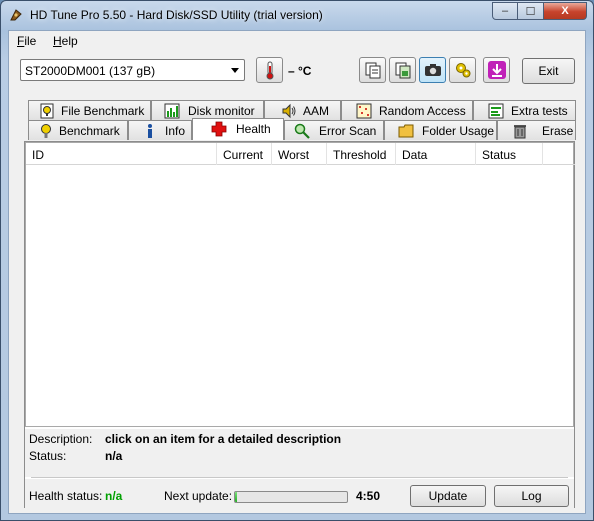  What do you see at coordinates (236, 497) in the screenshot?
I see `progress-fill` at bounding box center [236, 497].